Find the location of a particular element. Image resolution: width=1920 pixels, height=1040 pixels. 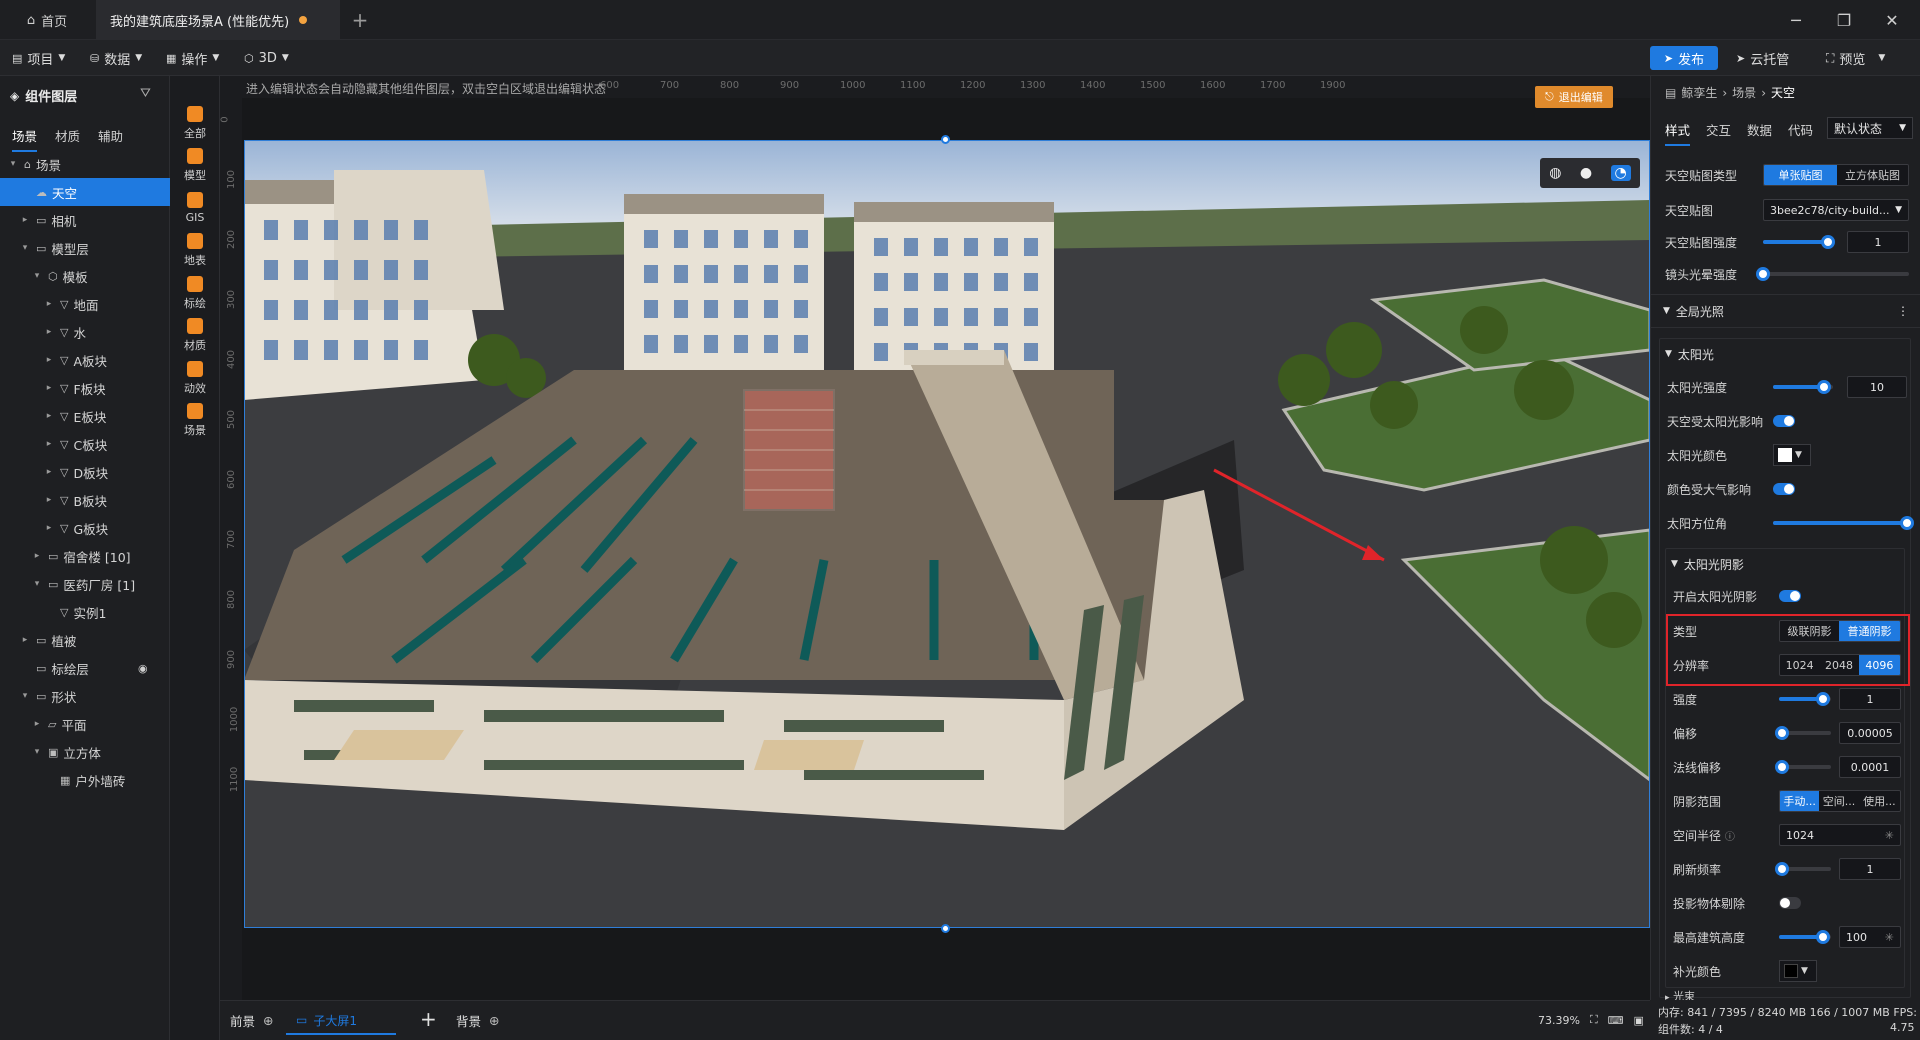

publish-button: ➤ 发布 is located at coordinates (1684, 58).